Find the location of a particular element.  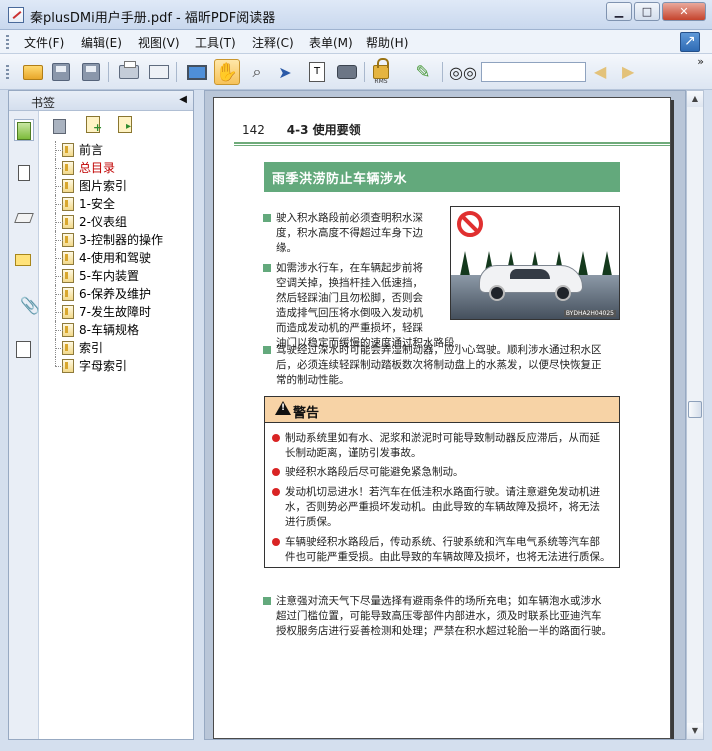

pages-panel-icon is located at coordinates (24, 174).